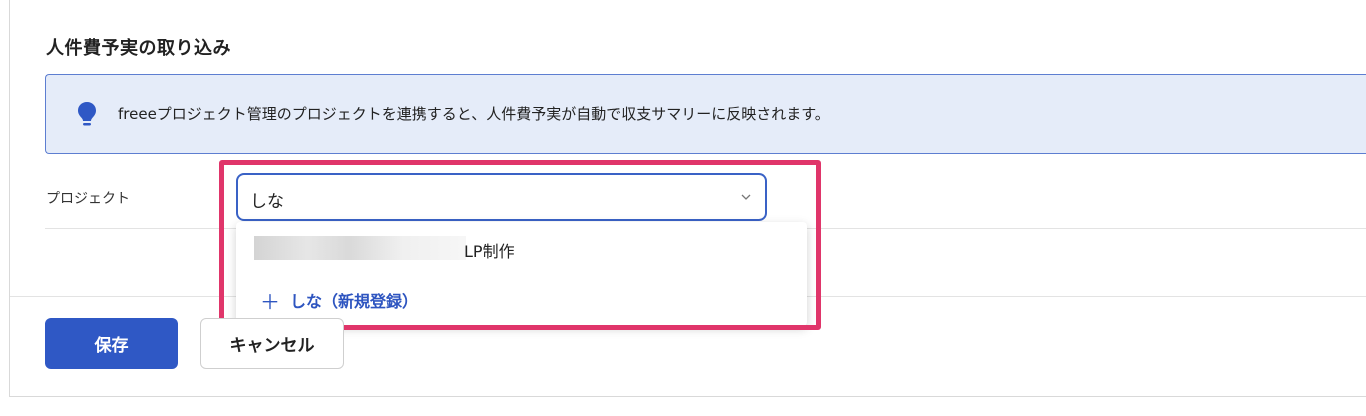 The width and height of the screenshot is (1366, 416). I want to click on add-new-project-option: ＋ しな（新規登録）, so click(339, 300).